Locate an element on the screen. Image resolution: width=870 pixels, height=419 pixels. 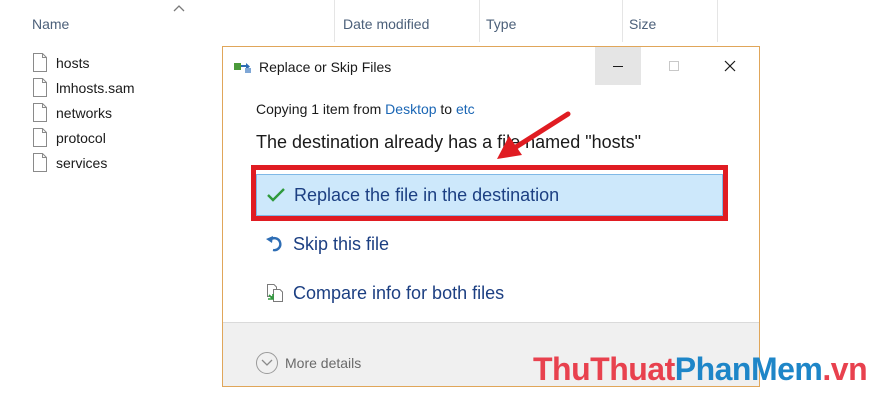
watermark-part-1: ThuThuat is located at coordinates (604, 369).